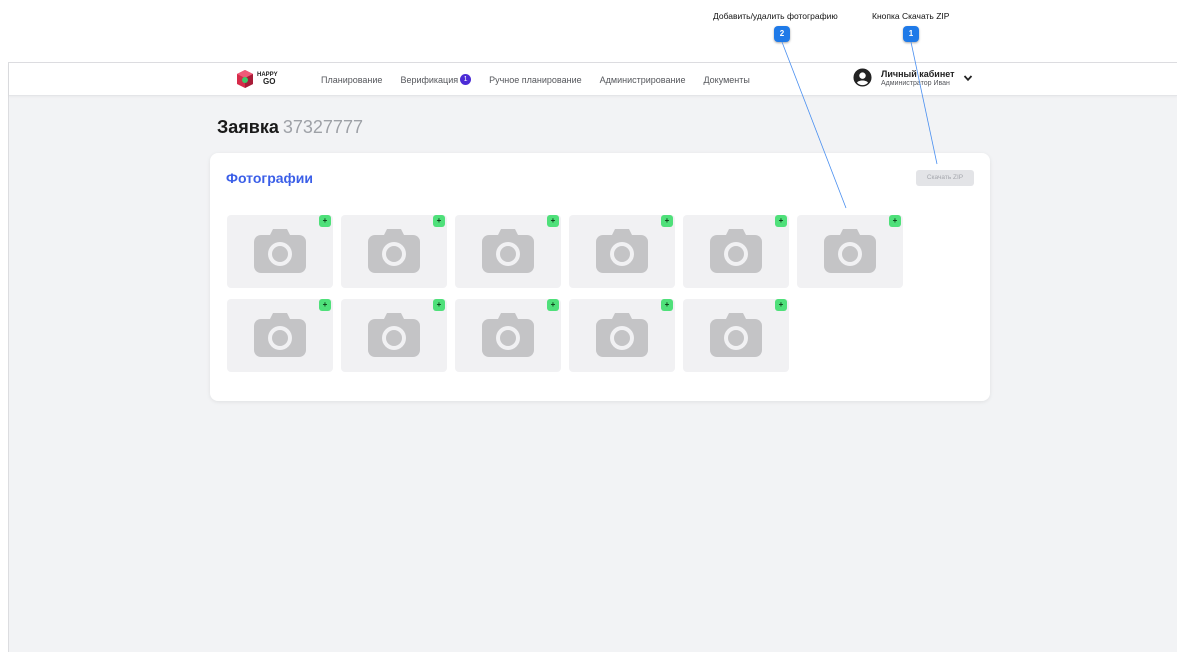  I want to click on nav-item-label: Администрирование, so click(642, 79).